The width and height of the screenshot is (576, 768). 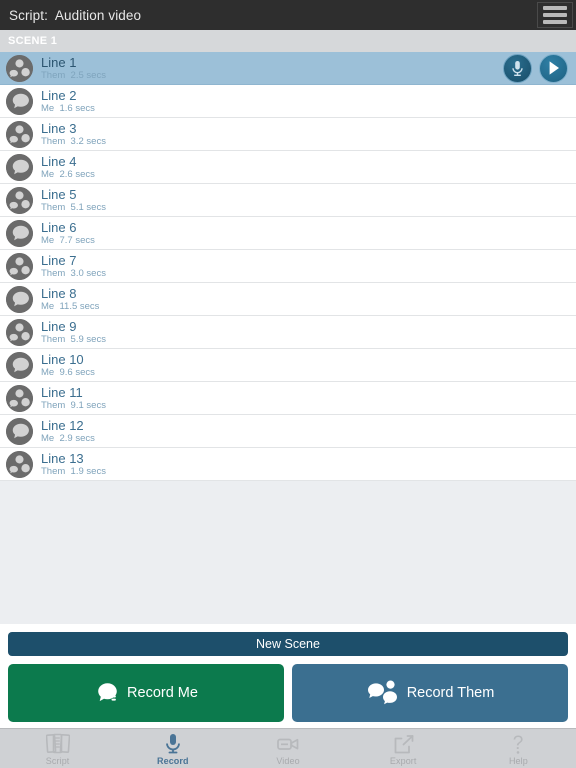 I want to click on action-button-panel: New Scene Record Me Record Them, so click(x=288, y=676).